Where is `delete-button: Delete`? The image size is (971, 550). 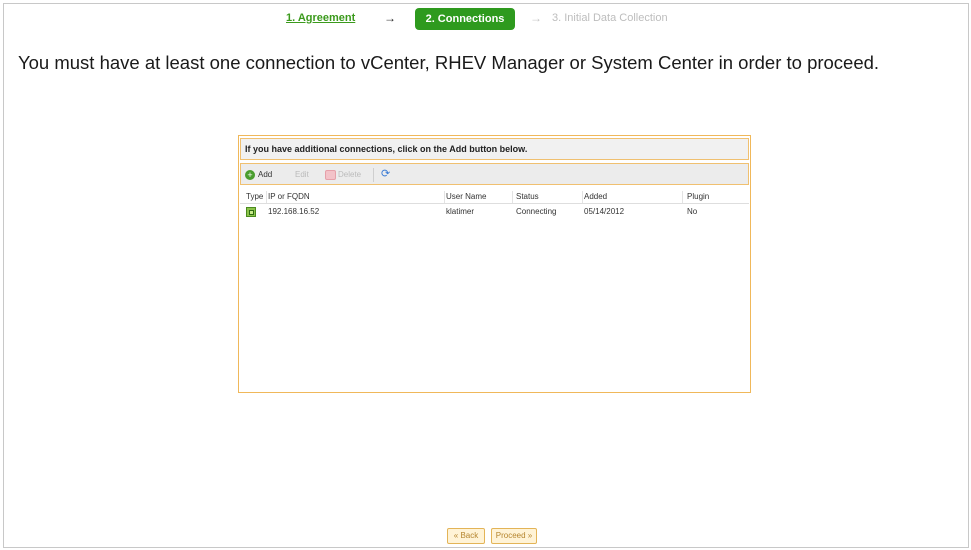 delete-button: Delete is located at coordinates (343, 175).